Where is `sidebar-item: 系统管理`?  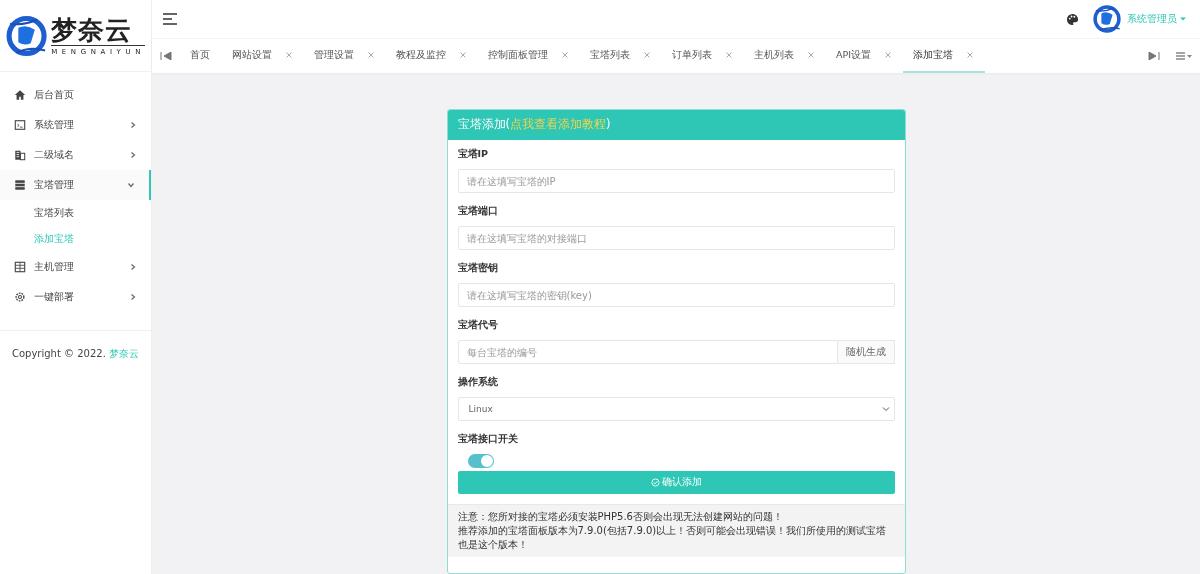 sidebar-item: 系统管理 is located at coordinates (75, 125).